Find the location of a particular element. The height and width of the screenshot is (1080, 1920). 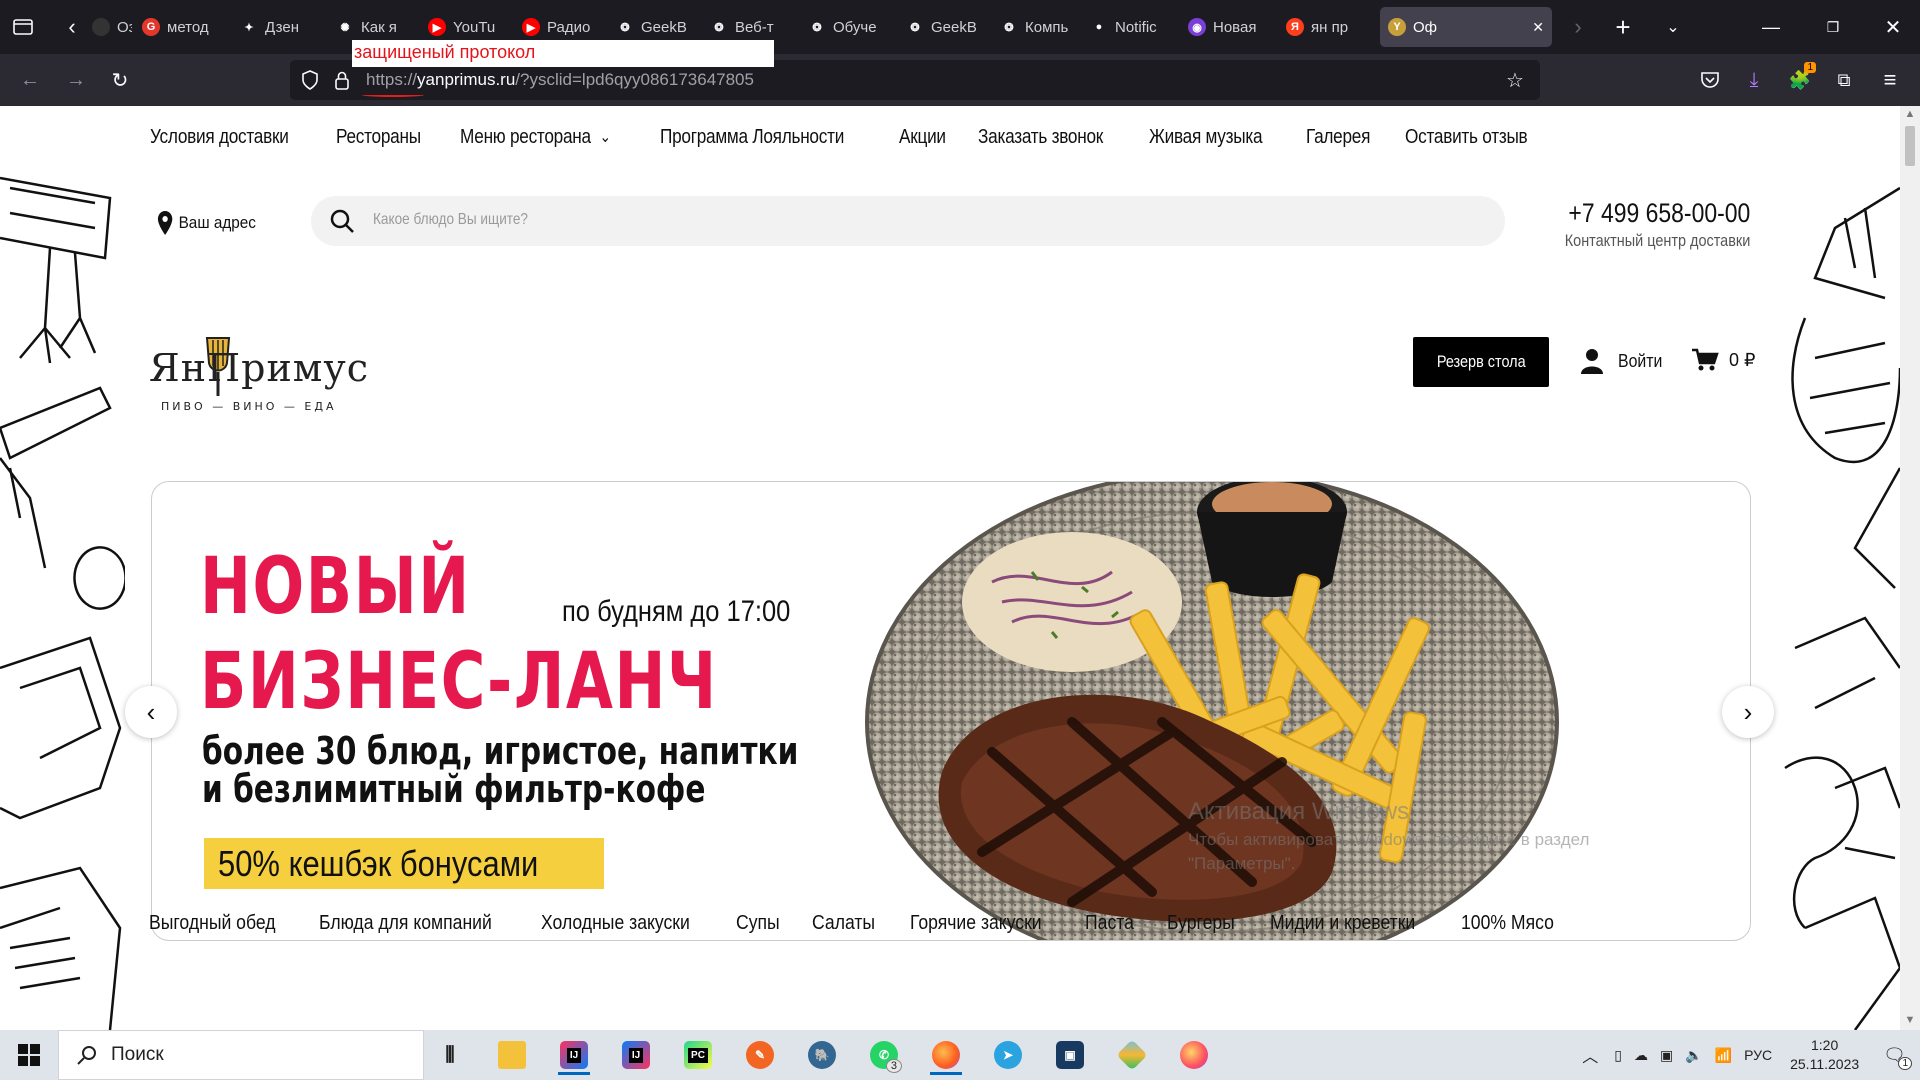

reload-icon: ↻ is located at coordinates (120, 80).